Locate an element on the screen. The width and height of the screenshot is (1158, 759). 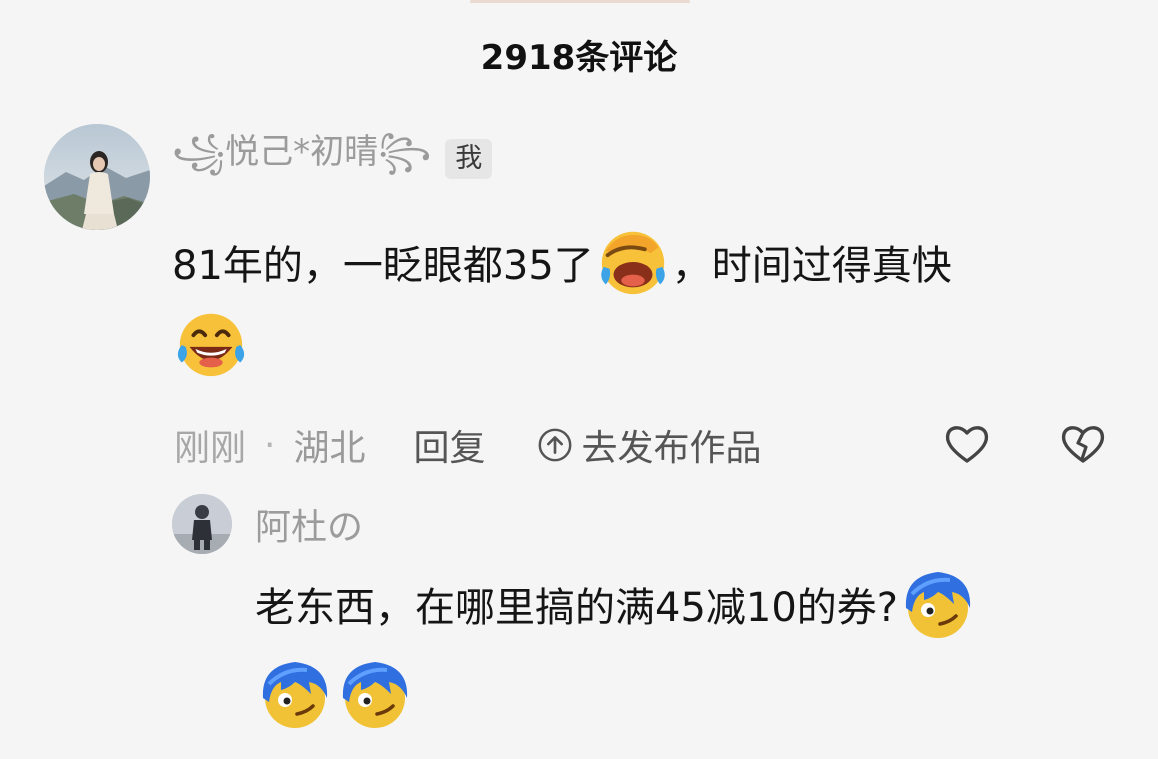
reply-button: 回复 is located at coordinates (449, 445).